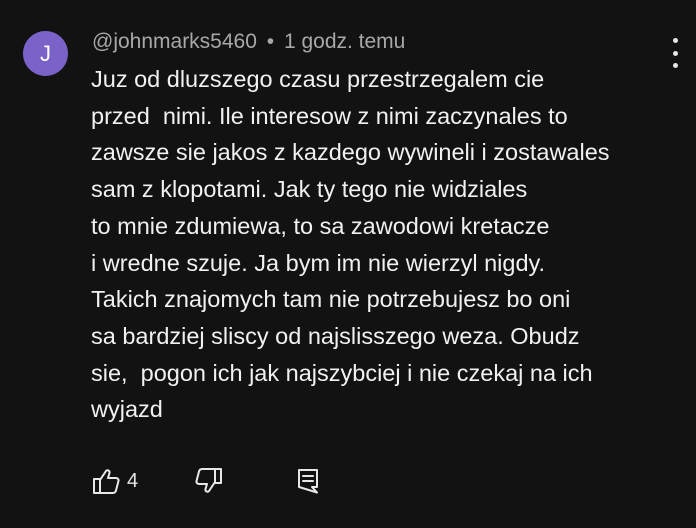 This screenshot has height=528, width=696. I want to click on thumbs-down-icon, so click(208, 480).